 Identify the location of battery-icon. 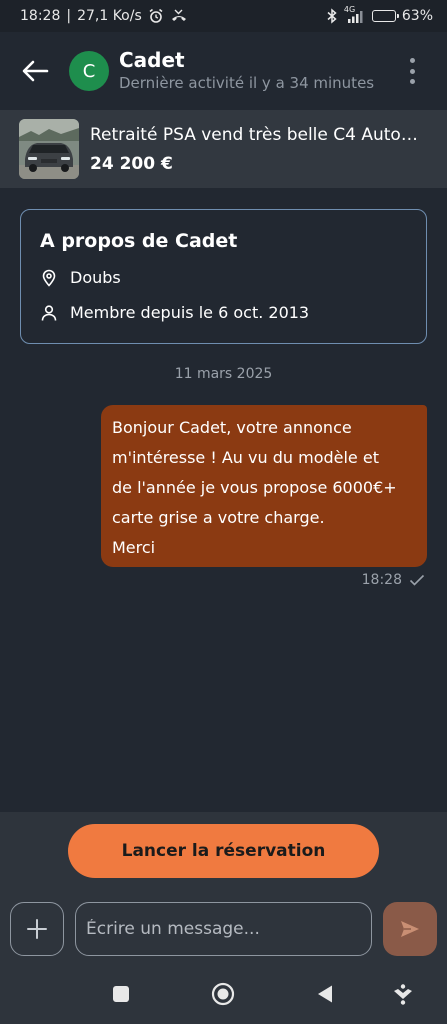
(385, 16).